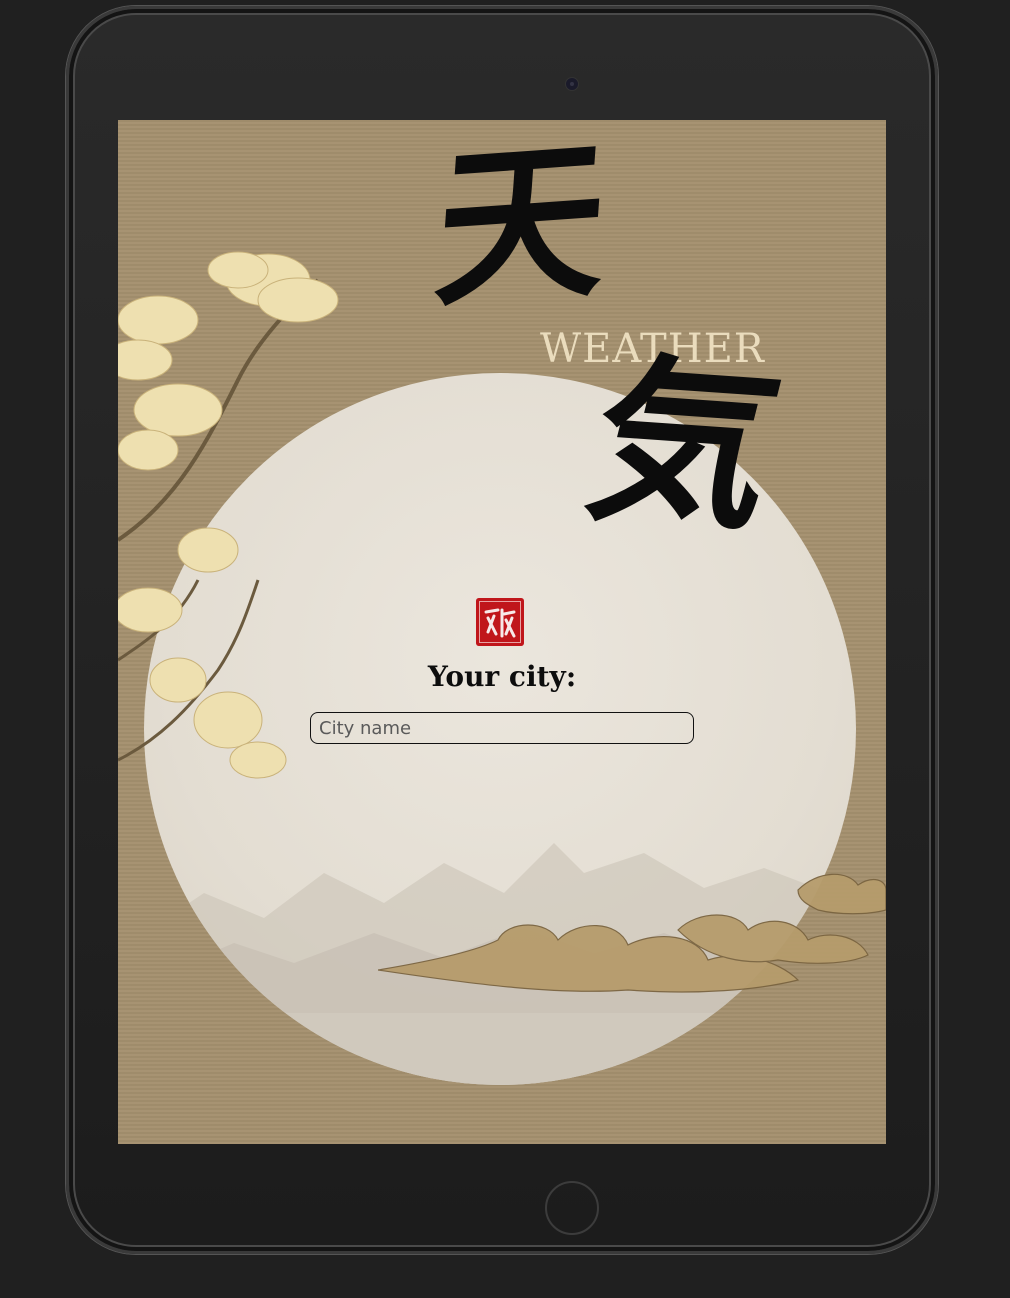 This screenshot has width=1010, height=1298. Describe the element at coordinates (500, 622) in the screenshot. I see `red-stamp-seal-icon` at that location.